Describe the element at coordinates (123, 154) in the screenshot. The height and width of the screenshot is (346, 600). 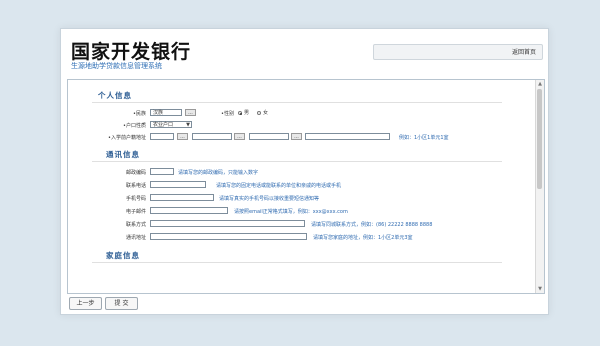
I see `section-title-contact: 通讯信息` at that location.